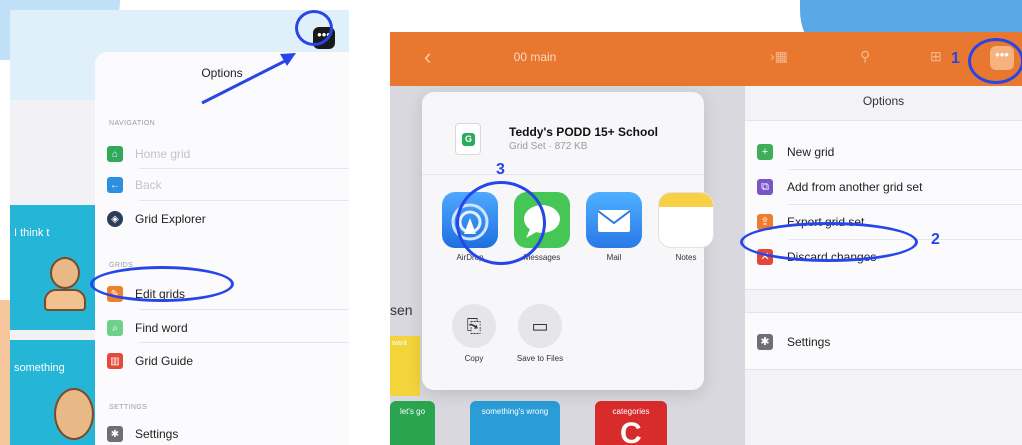 The image size is (1022, 445). What do you see at coordinates (887, 342) in the screenshot?
I see `menu-item-settings: ✱ Settings` at bounding box center [887, 342].